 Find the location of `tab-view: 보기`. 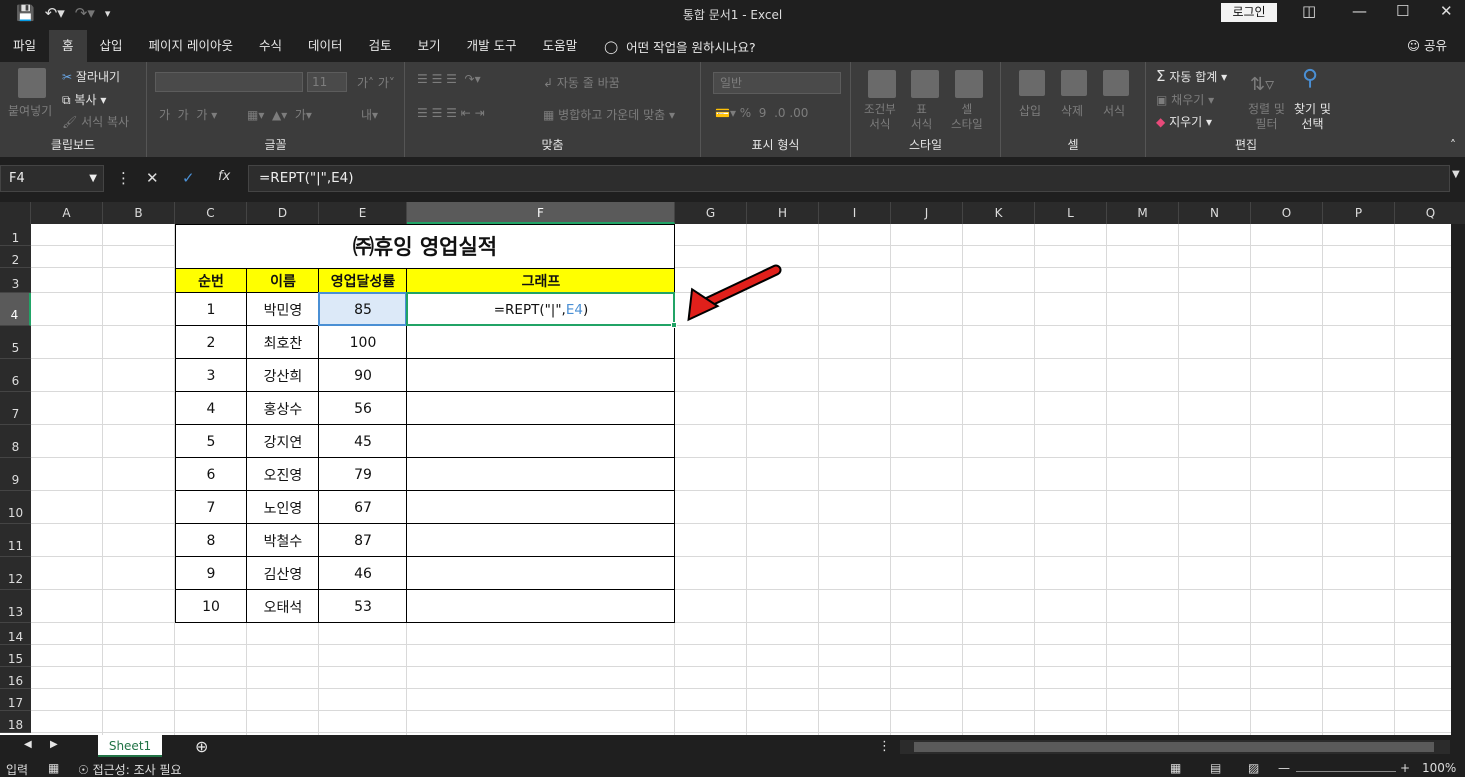

tab-view: 보기 is located at coordinates (429, 46).